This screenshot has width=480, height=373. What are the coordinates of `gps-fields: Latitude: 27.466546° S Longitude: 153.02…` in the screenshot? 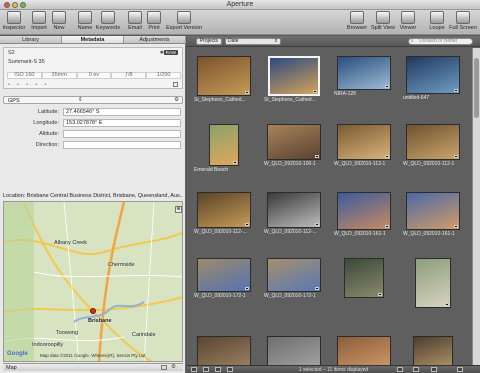 It's located at (93, 130).